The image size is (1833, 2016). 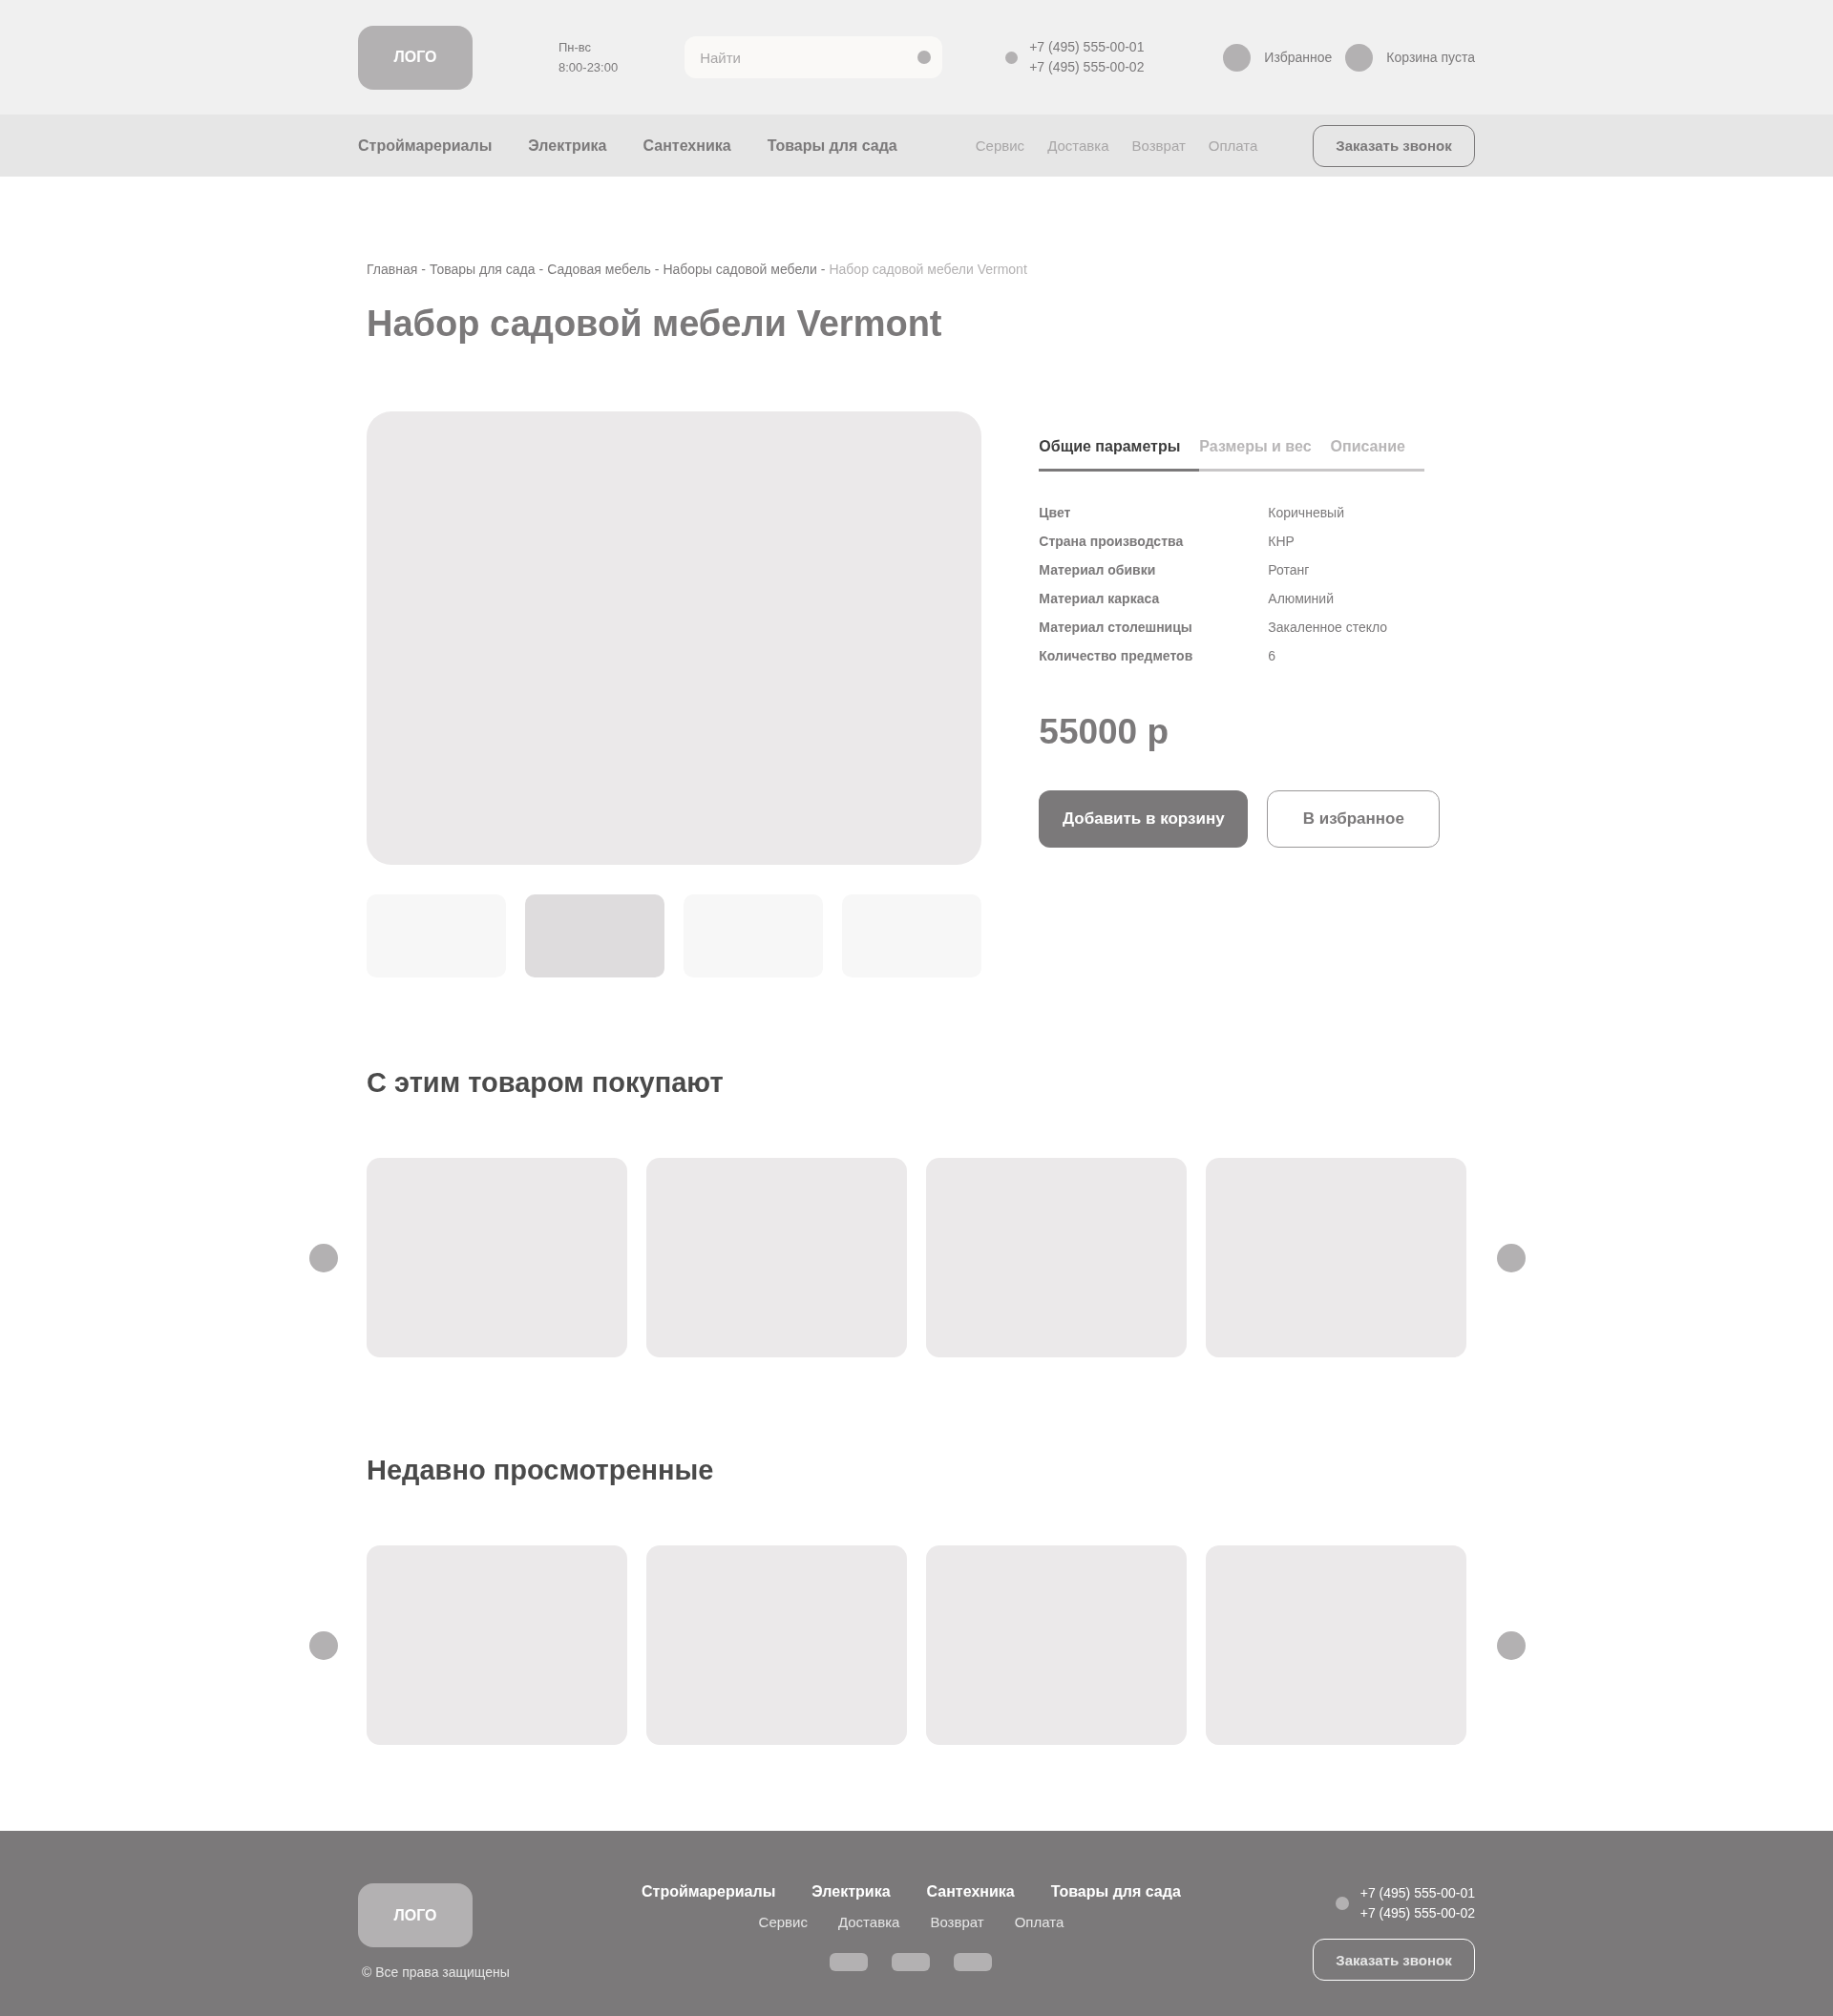 I want to click on spec-value: Алюминий, so click(x=1301, y=598).